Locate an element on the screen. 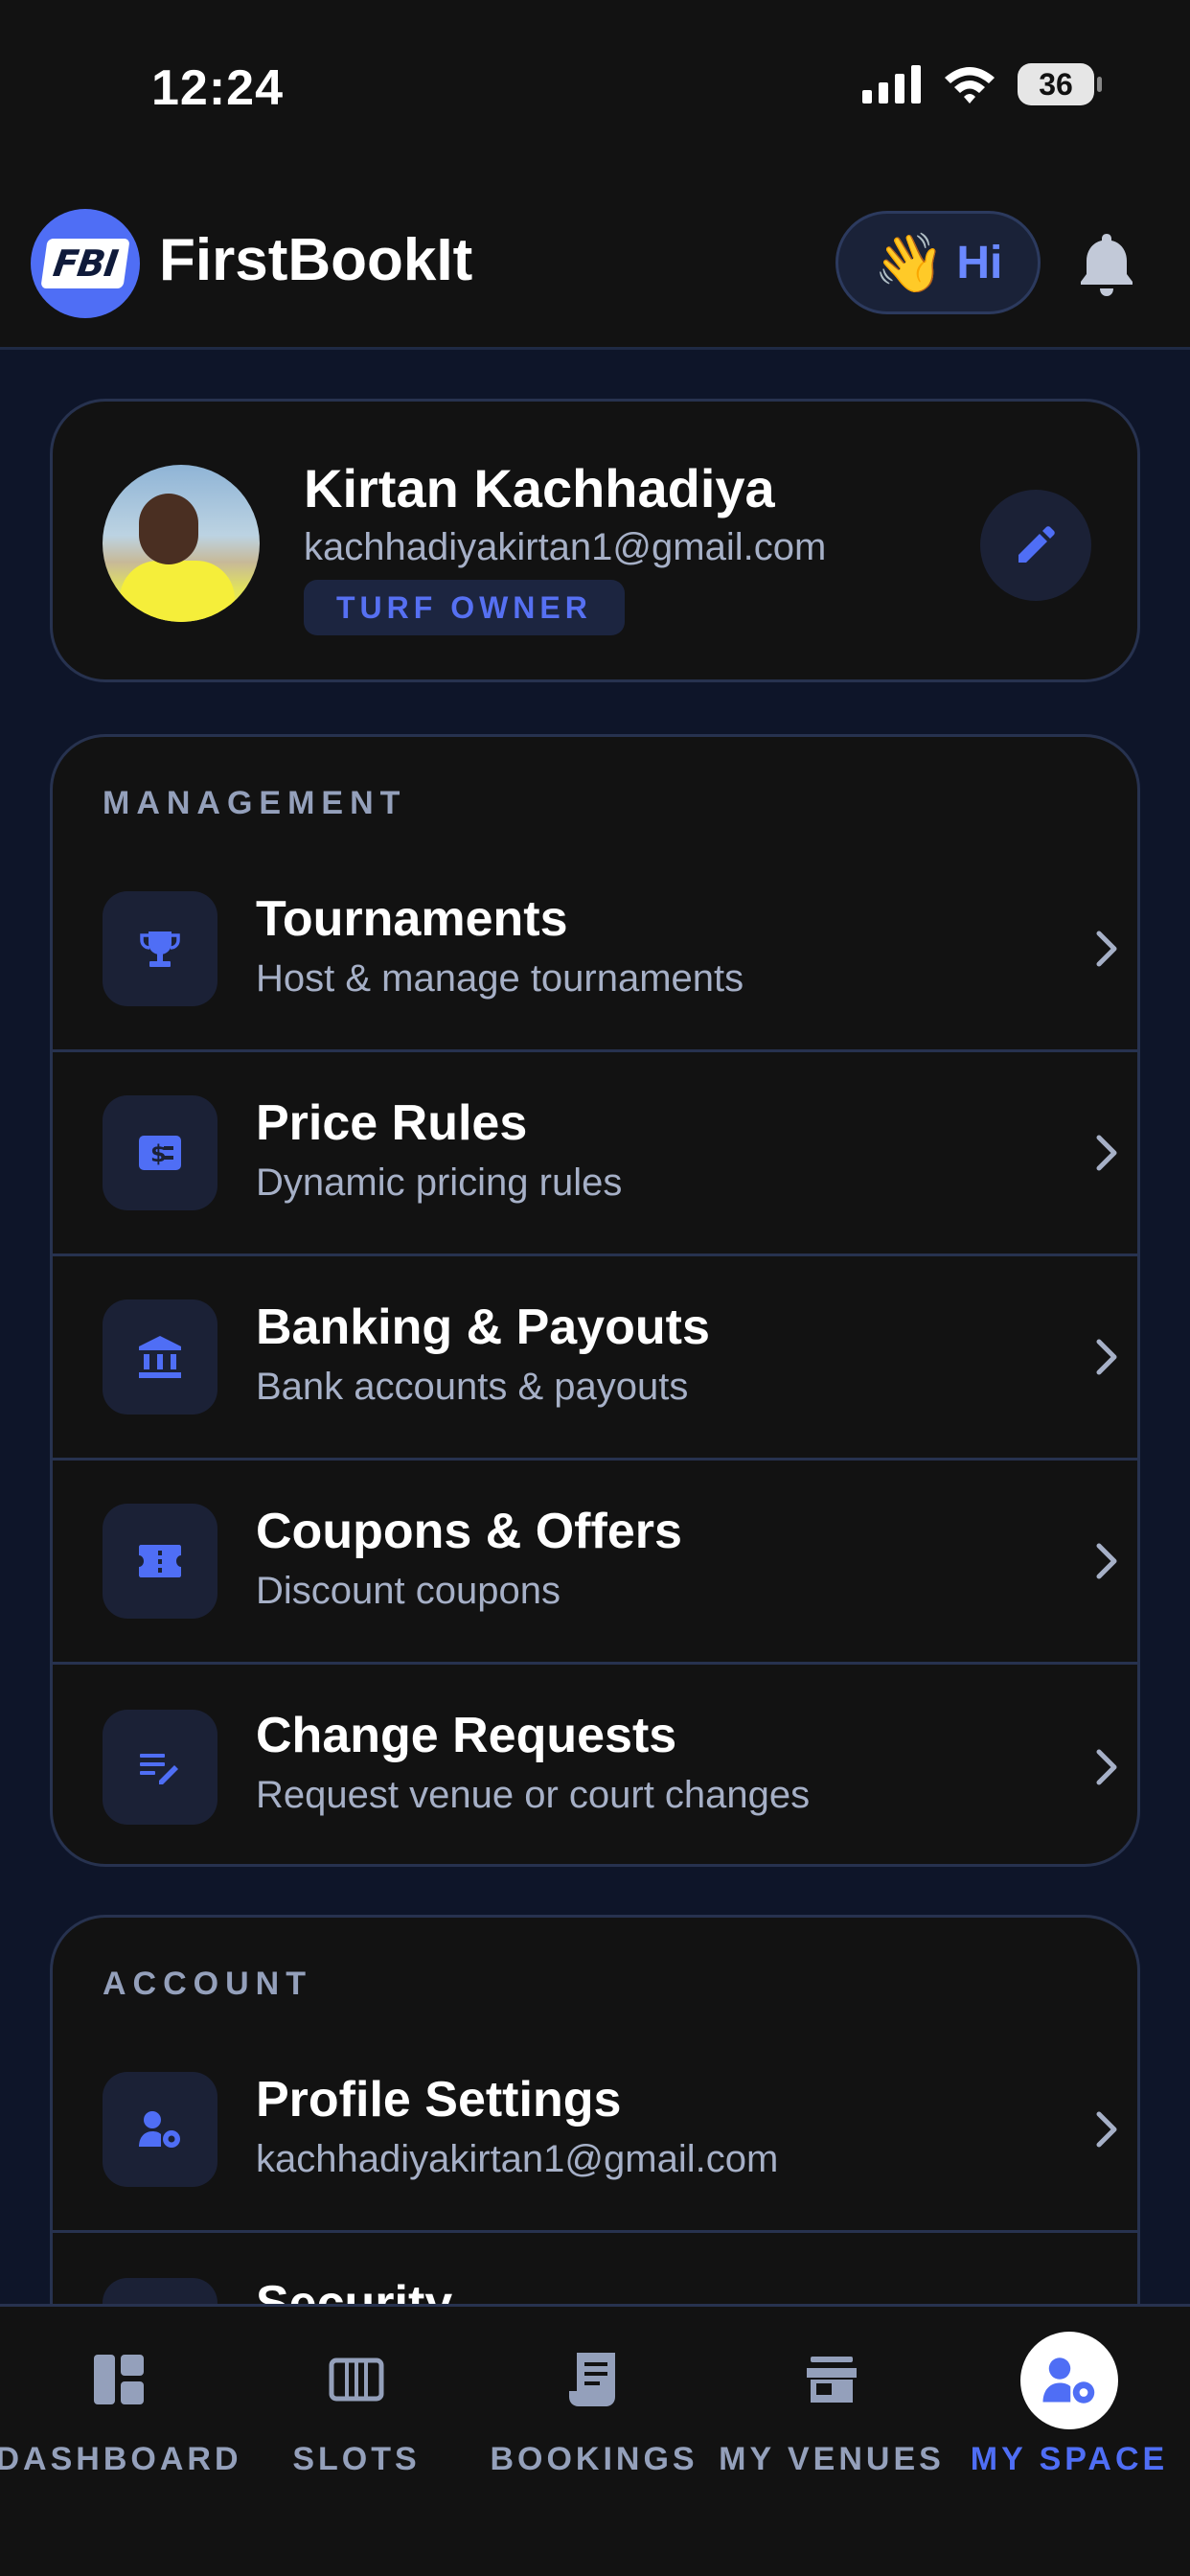 The image size is (1190, 2576). menu-item-coupons-offers: Coupons & Offers Discount coupons is located at coordinates (595, 1562).